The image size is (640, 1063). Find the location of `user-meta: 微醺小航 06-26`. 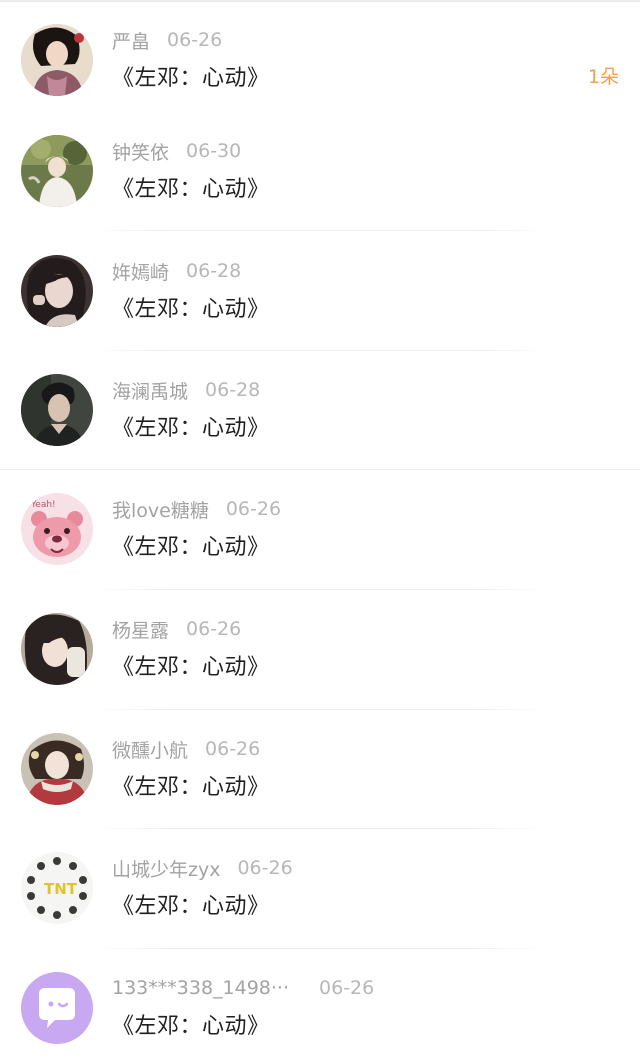

user-meta: 微醺小航 06-26 is located at coordinates (186, 749).